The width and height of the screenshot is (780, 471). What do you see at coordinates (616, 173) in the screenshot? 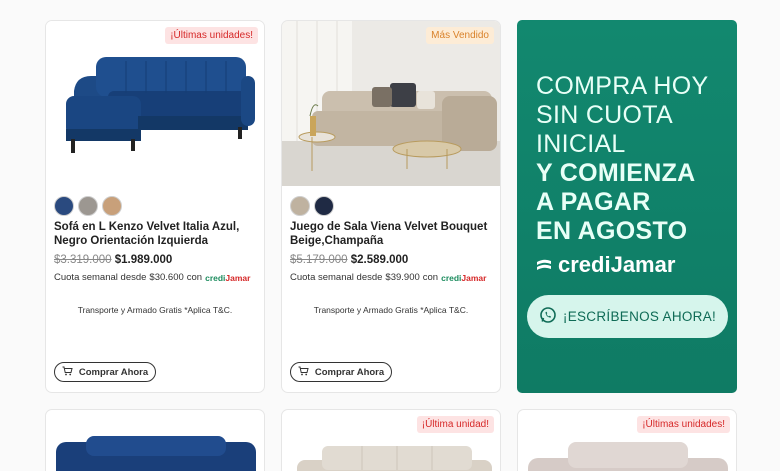
I see `promo-line-4: Y COMIENZA` at bounding box center [616, 173].